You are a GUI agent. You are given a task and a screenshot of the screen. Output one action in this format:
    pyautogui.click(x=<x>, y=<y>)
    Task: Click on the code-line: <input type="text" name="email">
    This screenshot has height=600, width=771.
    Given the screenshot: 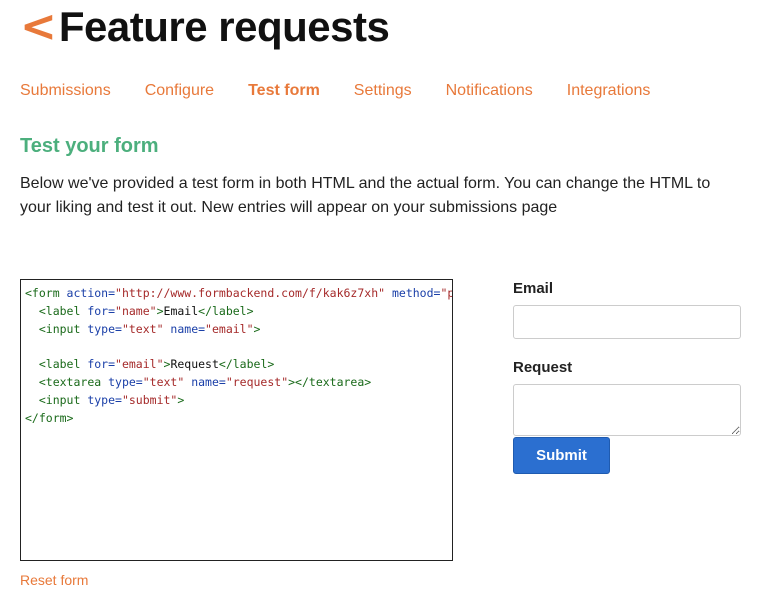 What is the action you would take?
    pyautogui.click(x=238, y=330)
    